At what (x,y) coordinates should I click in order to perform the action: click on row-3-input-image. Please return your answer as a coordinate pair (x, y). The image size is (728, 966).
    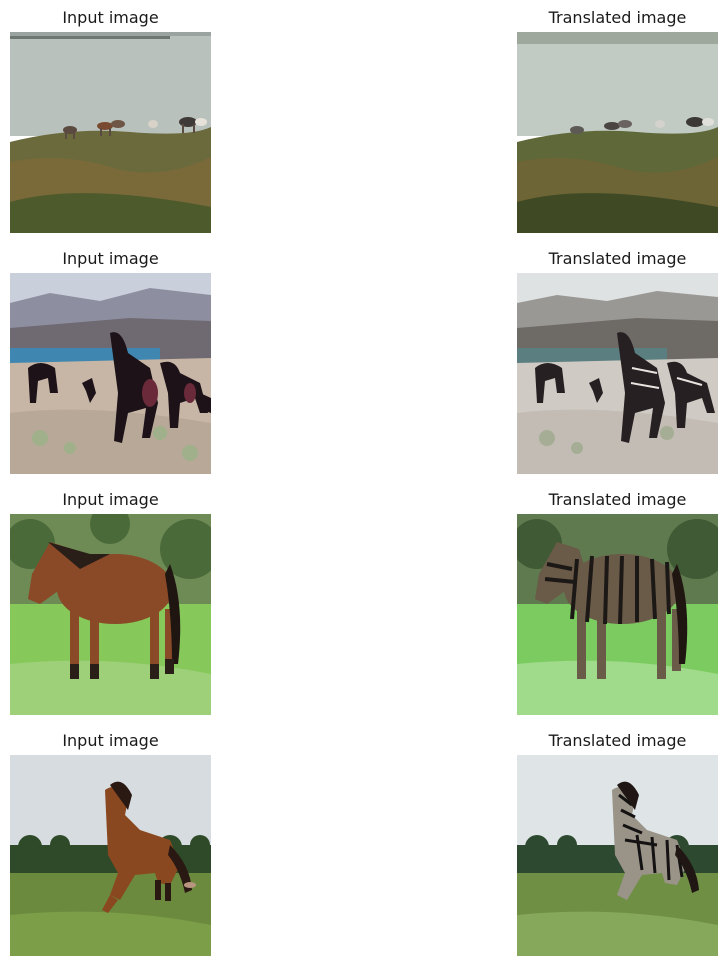
    Looking at the image, I should click on (110, 614).